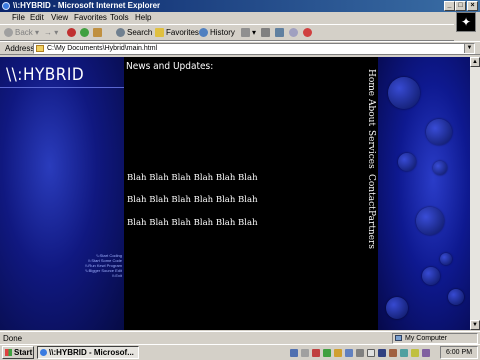  I want to click on back-button: Back ▾, so click(21, 33).